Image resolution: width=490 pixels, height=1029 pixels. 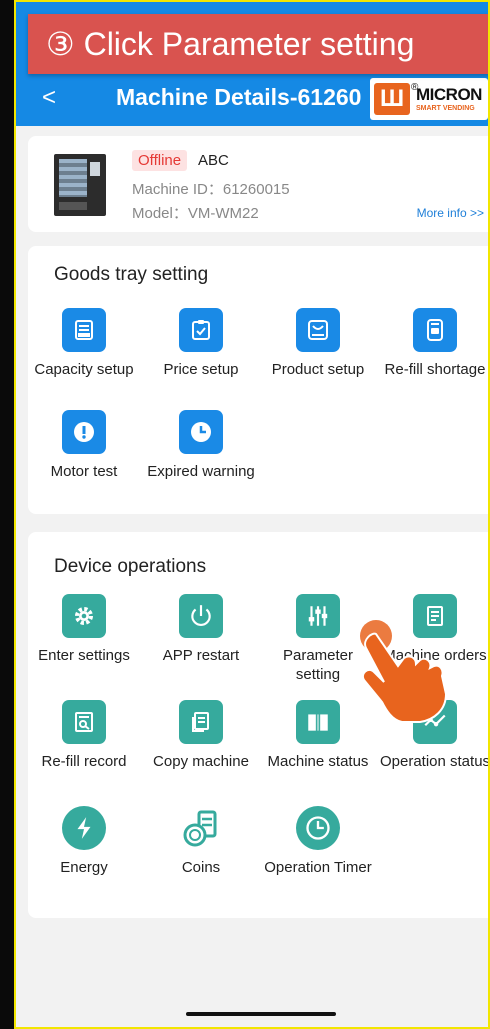 What do you see at coordinates (318, 867) in the screenshot?
I see `item-label: Operation Timer` at bounding box center [318, 867].